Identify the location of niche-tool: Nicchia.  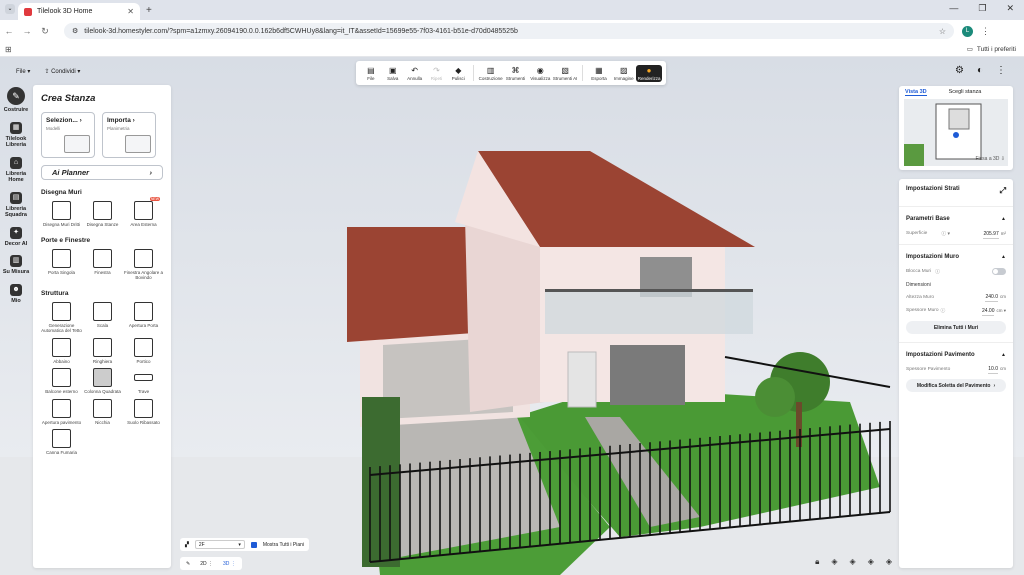
(102, 412).